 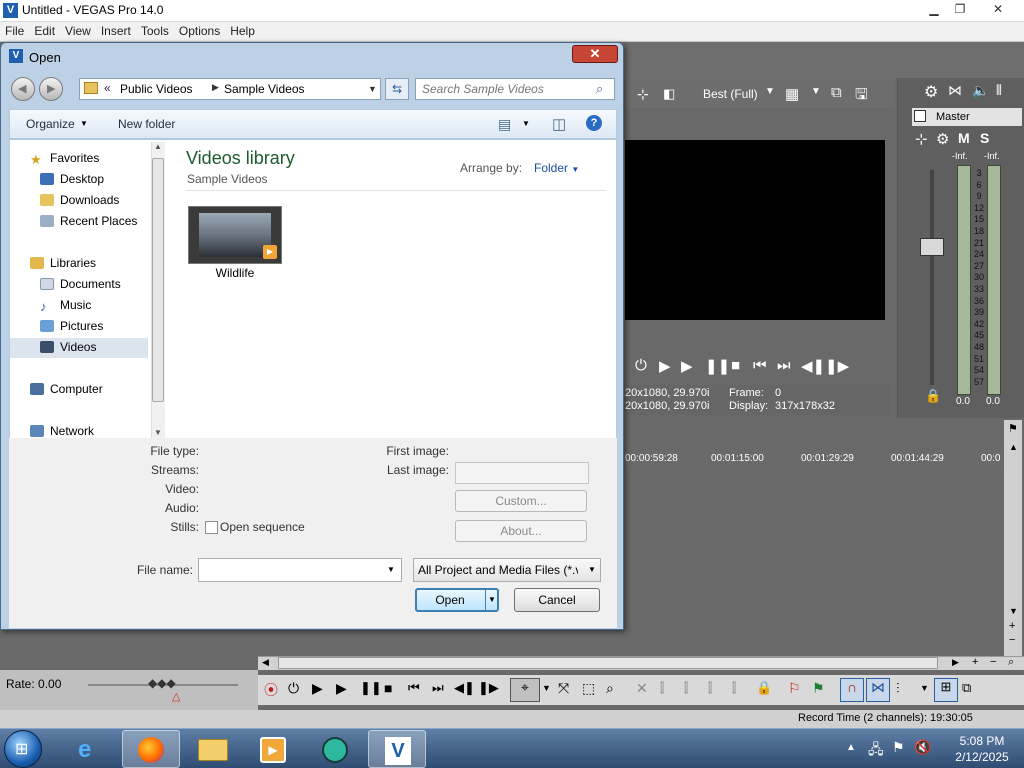 What do you see at coordinates (982, 757) in the screenshot?
I see `clock-date: 2/12/2025` at bounding box center [982, 757].